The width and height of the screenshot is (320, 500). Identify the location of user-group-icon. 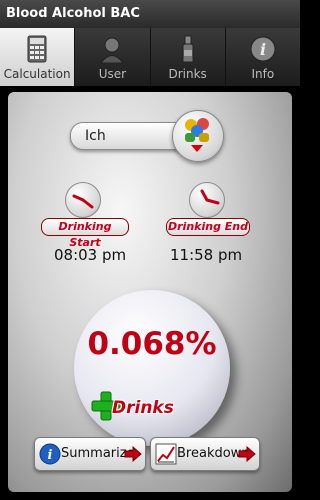
(197, 135).